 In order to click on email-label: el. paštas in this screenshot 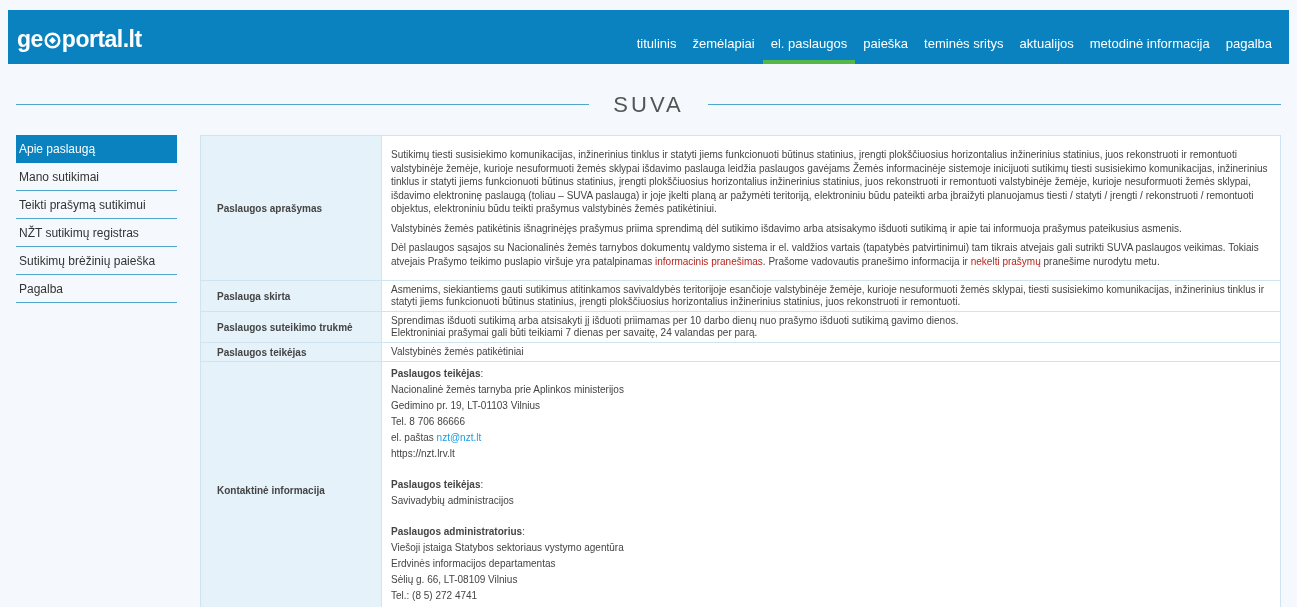, I will do `click(413, 438)`.